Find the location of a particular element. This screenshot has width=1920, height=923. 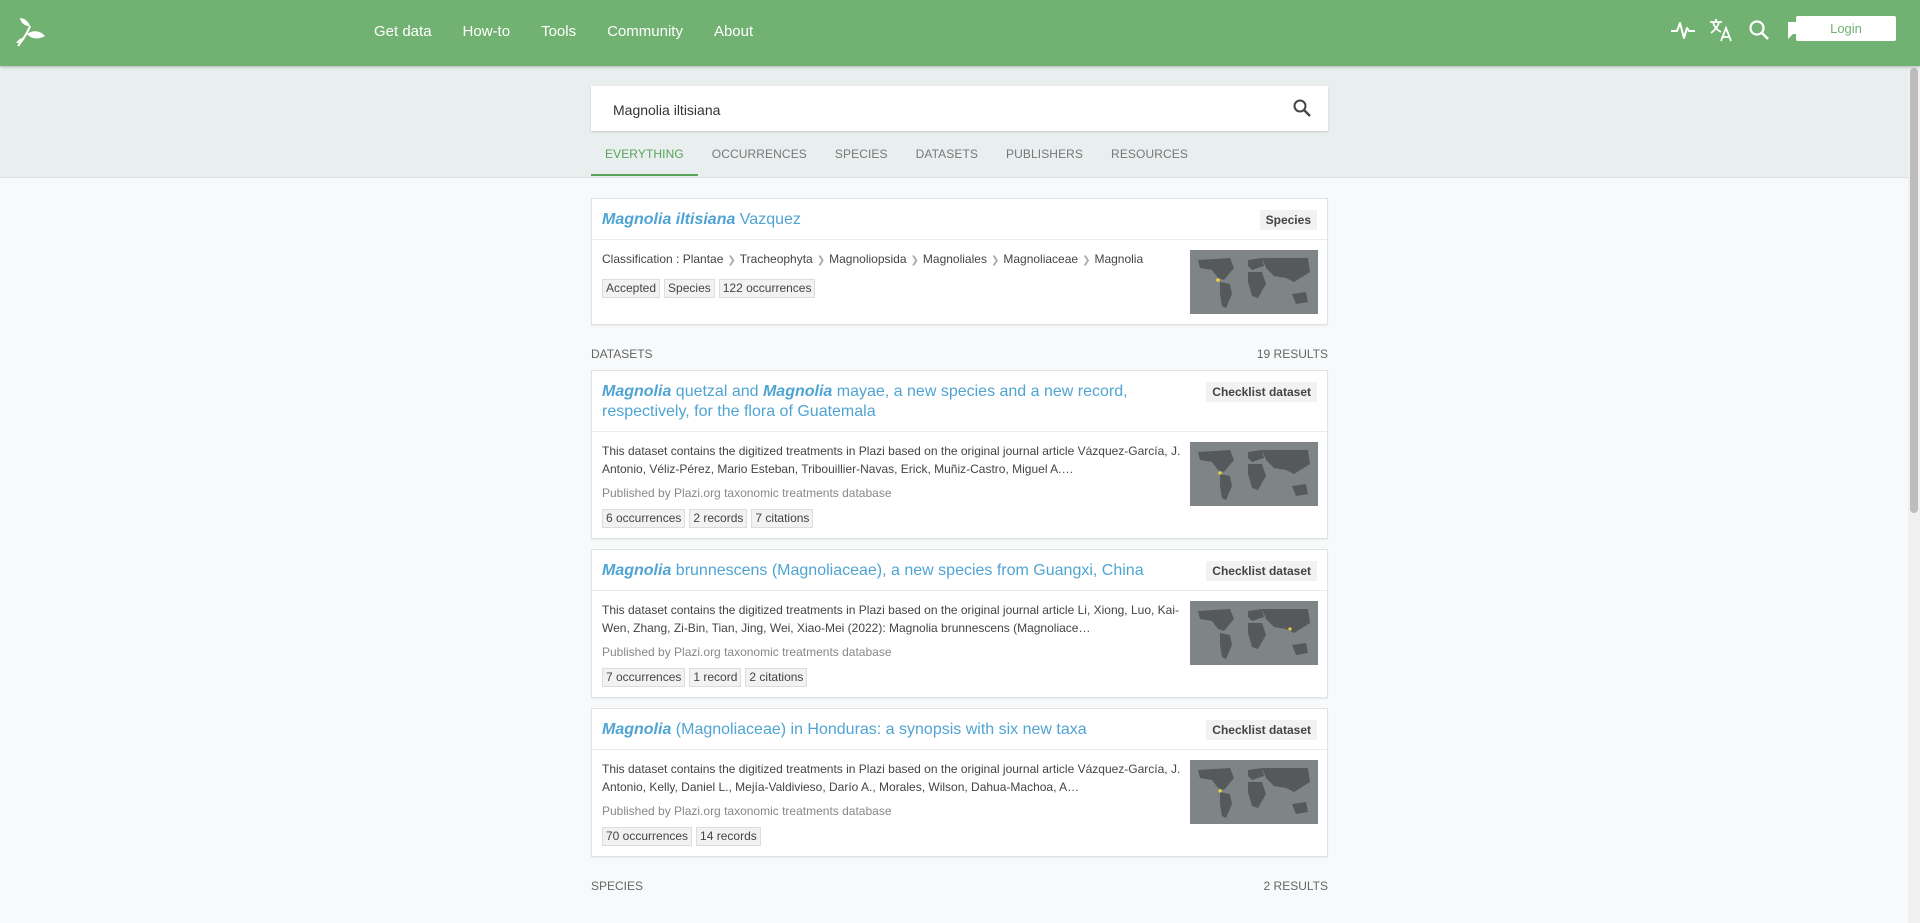

occurrences-tag: 6 occurrences is located at coordinates (644, 518).